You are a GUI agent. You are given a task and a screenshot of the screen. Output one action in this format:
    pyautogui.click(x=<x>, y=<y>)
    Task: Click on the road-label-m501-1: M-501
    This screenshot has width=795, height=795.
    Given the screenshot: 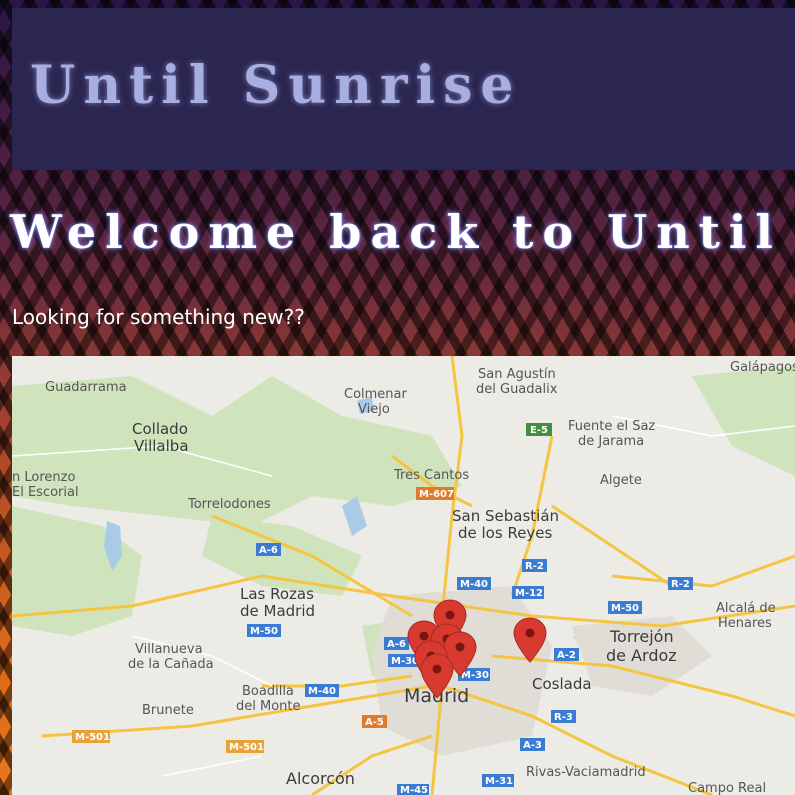 What is the action you would take?
    pyautogui.click(x=92, y=737)
    